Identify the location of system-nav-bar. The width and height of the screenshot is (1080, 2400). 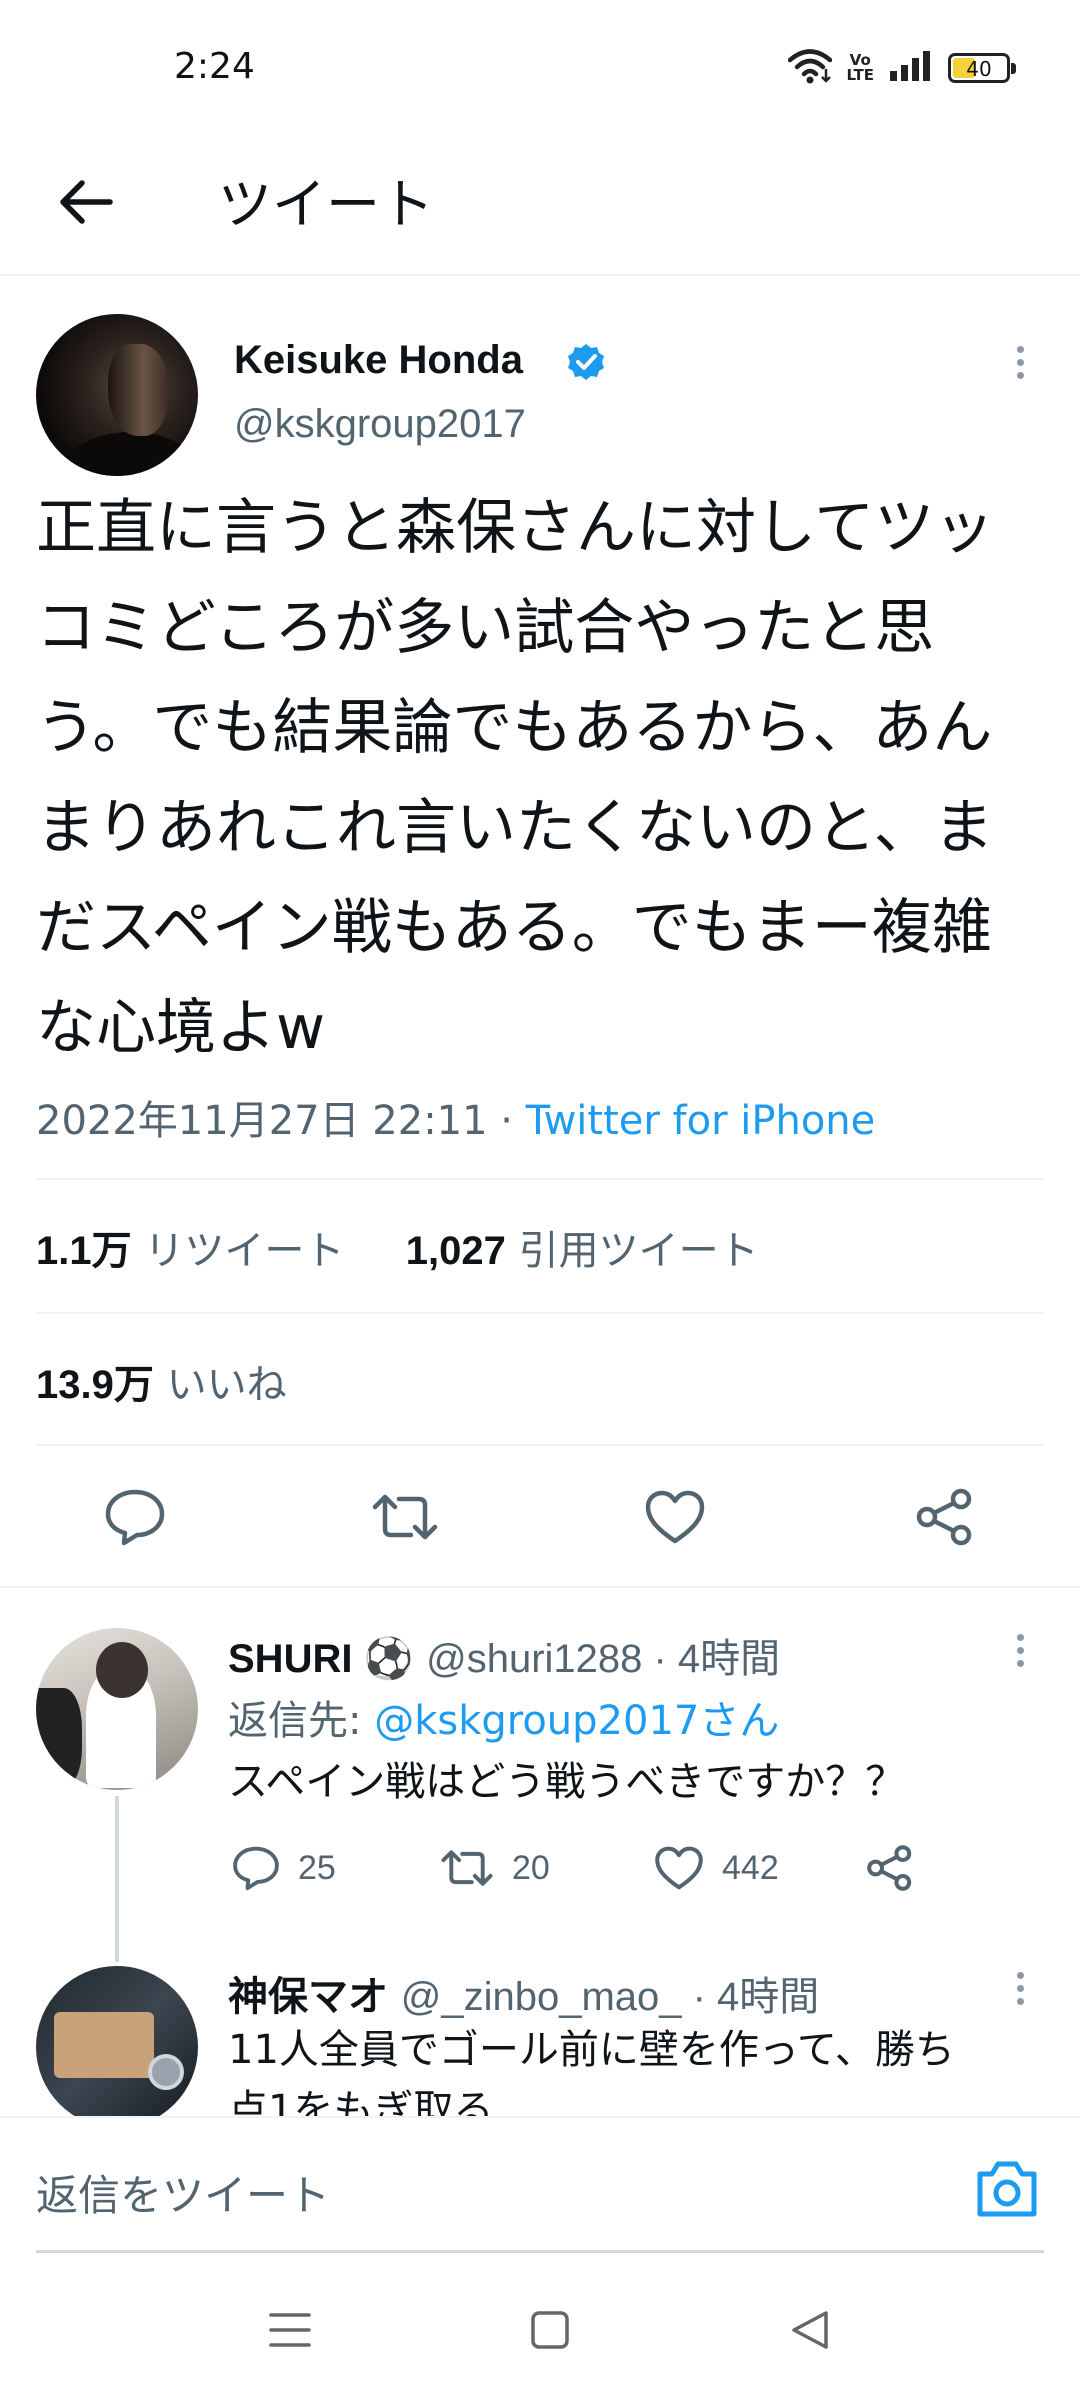
(540, 2328).